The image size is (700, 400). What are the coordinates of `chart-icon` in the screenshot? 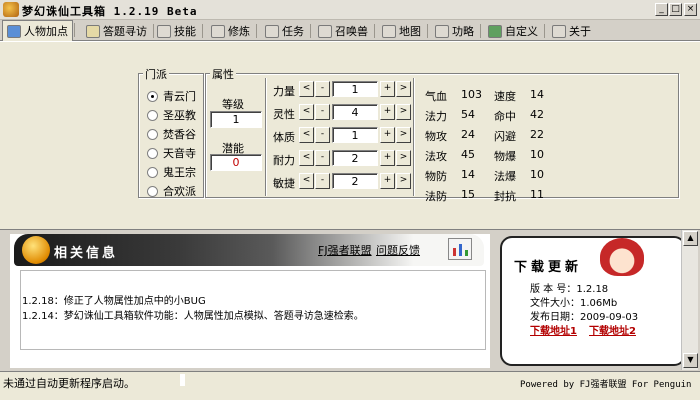 It's located at (460, 249).